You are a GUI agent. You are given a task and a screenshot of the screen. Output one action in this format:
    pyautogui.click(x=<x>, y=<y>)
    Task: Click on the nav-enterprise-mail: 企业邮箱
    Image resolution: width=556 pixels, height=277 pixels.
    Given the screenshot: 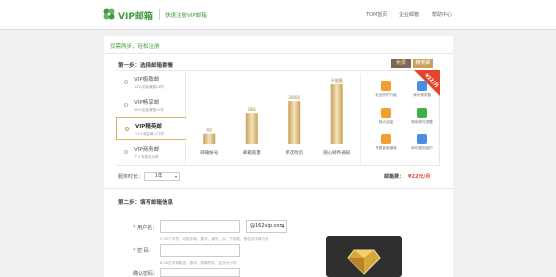 What is the action you would take?
    pyautogui.click(x=409, y=14)
    